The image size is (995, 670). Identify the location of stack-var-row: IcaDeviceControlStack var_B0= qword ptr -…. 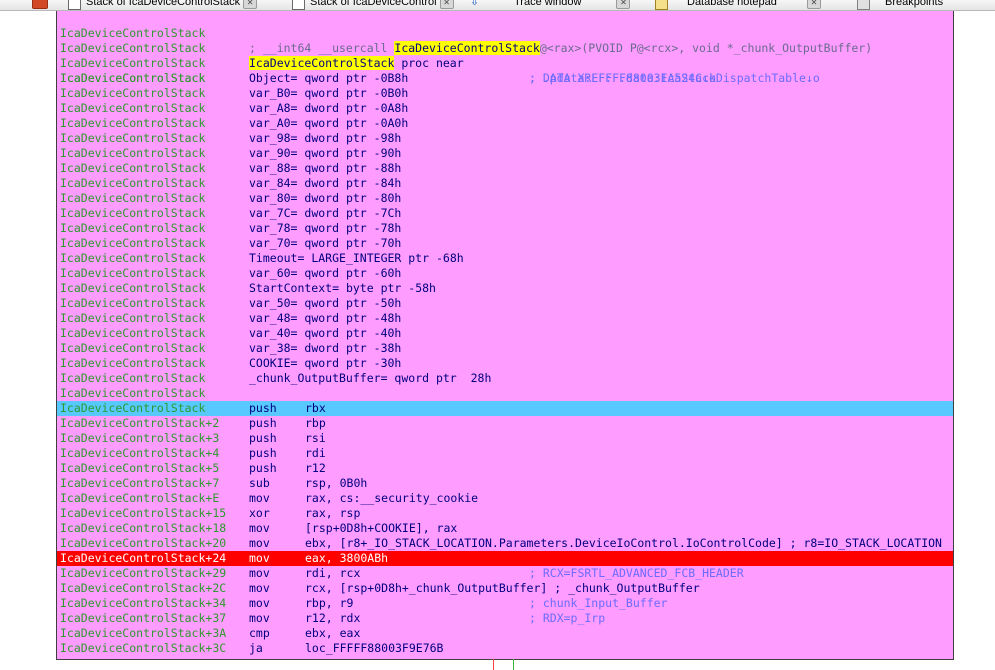
(505, 93).